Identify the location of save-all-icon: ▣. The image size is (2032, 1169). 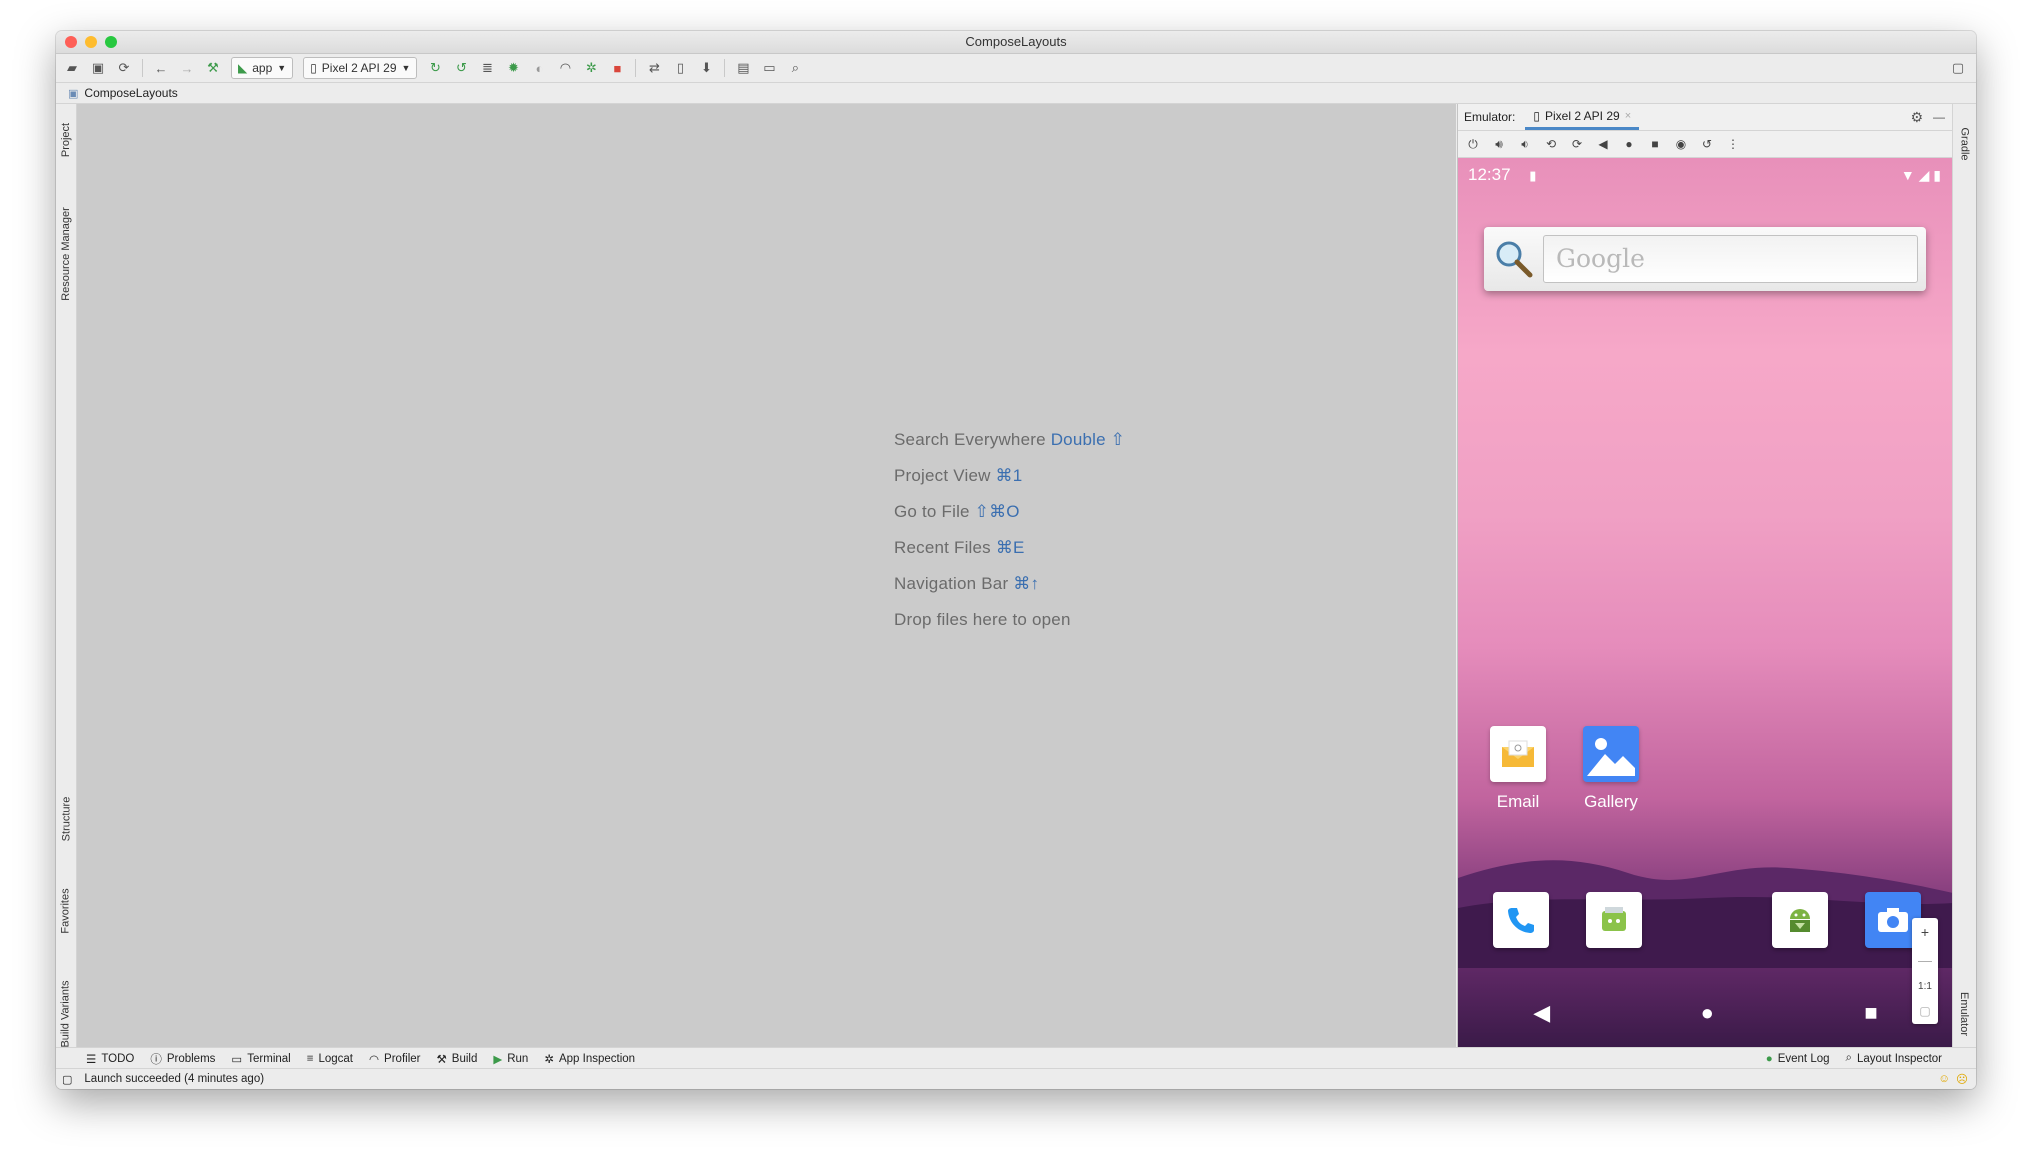
(98, 68).